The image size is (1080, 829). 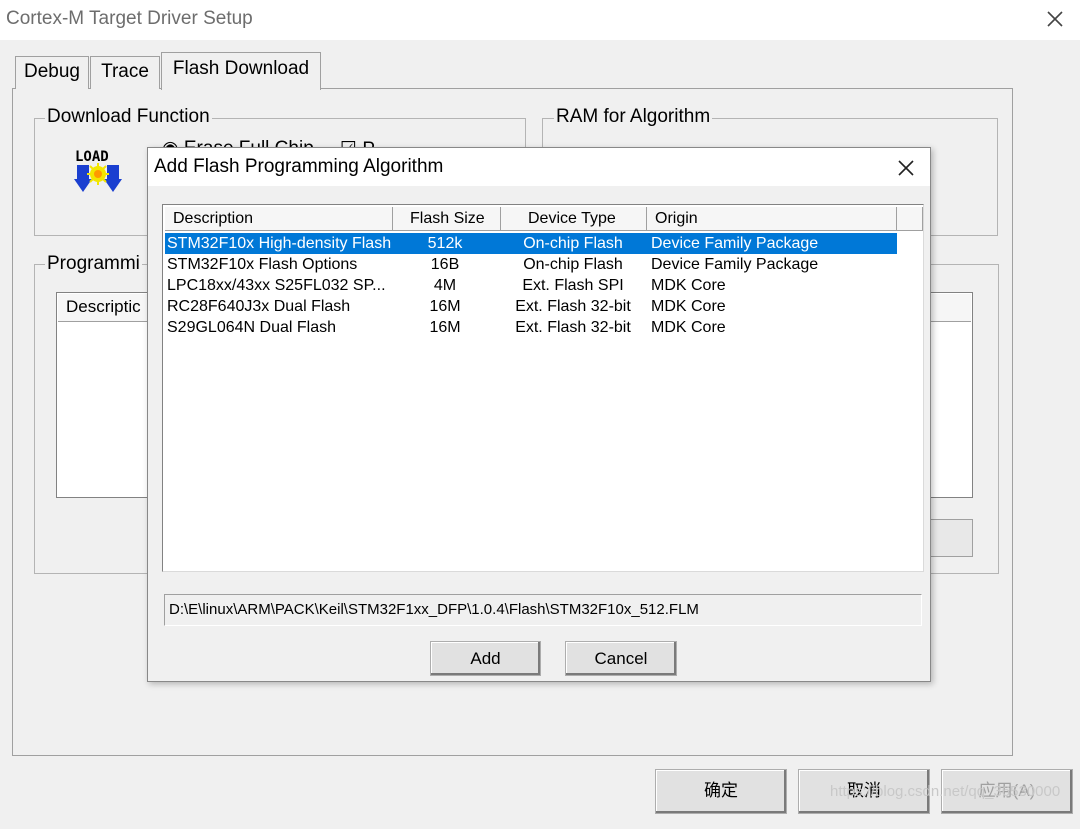 I want to click on programming-description-header: Descriptic, so click(x=103, y=306).